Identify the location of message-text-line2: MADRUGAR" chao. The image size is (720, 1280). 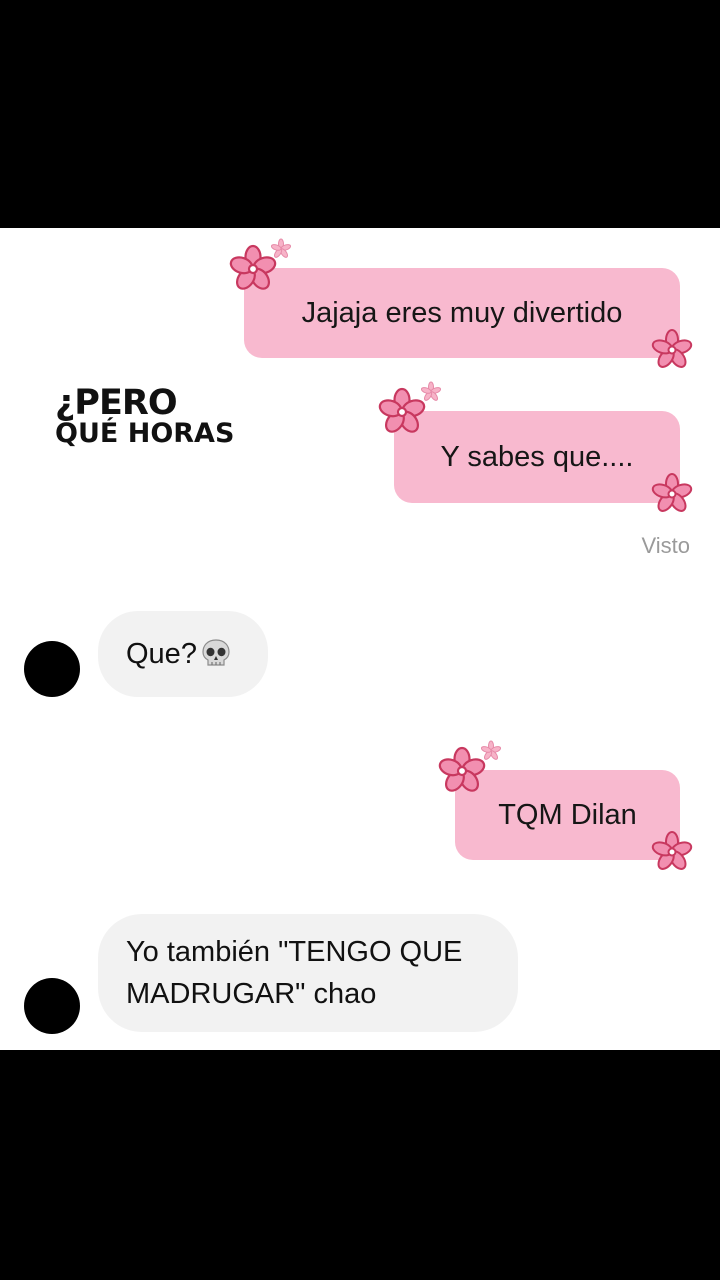
(251, 994).